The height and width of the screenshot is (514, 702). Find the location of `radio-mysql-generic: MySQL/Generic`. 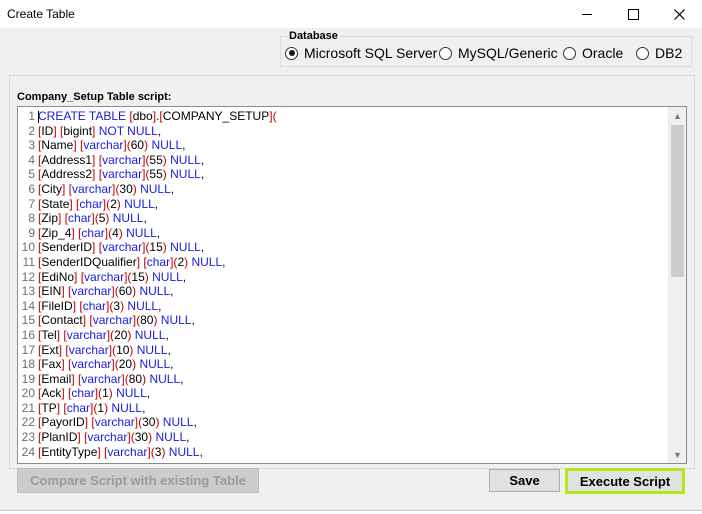

radio-mysql-generic: MySQL/Generic is located at coordinates (498, 53).